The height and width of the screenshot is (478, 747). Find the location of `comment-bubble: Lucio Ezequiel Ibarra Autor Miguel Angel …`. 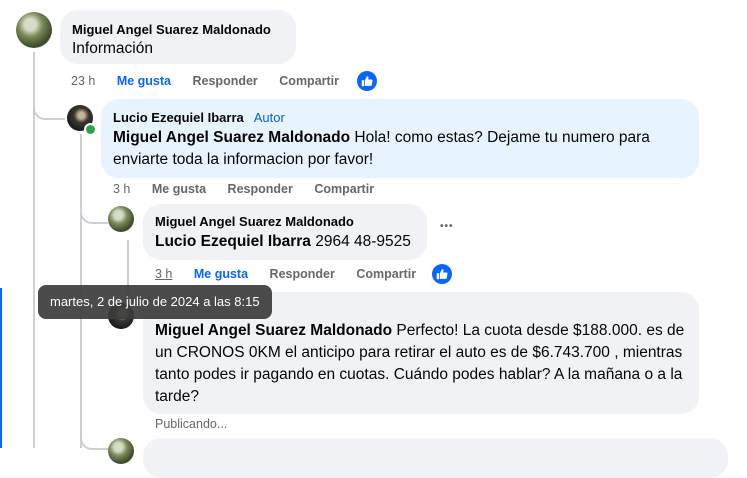

comment-bubble: Lucio Ezequiel Ibarra Autor Miguel Angel … is located at coordinates (400, 138).